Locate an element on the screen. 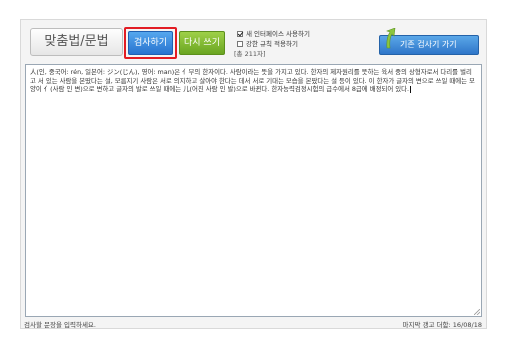 Image resolution: width=507 pixels, height=351 pixels. strict-rules-option: 강한 규칙 적용하기 is located at coordinates (267, 43).